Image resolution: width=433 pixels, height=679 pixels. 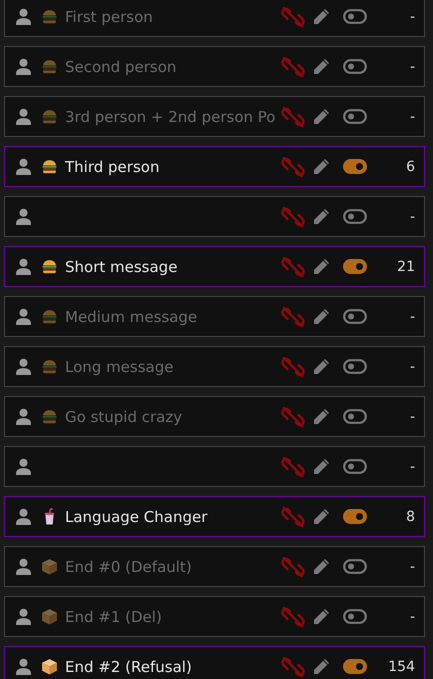 What do you see at coordinates (119, 367) in the screenshot?
I see `entry-name: Long message` at bounding box center [119, 367].